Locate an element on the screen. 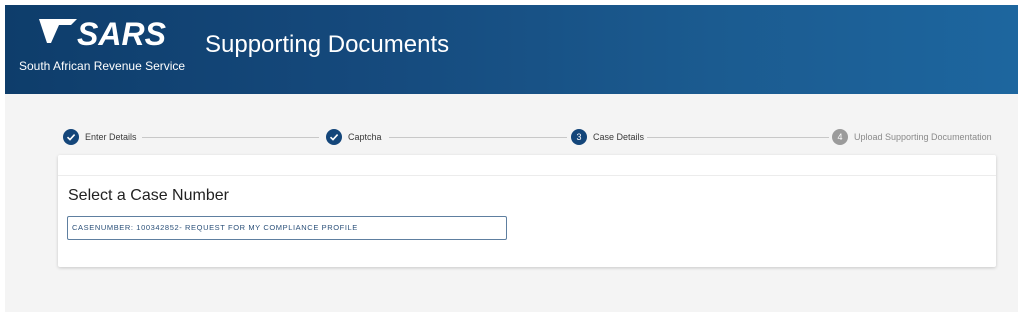 Image resolution: width=1024 pixels, height=316 pixels. step-number-badge: 3 is located at coordinates (579, 137).